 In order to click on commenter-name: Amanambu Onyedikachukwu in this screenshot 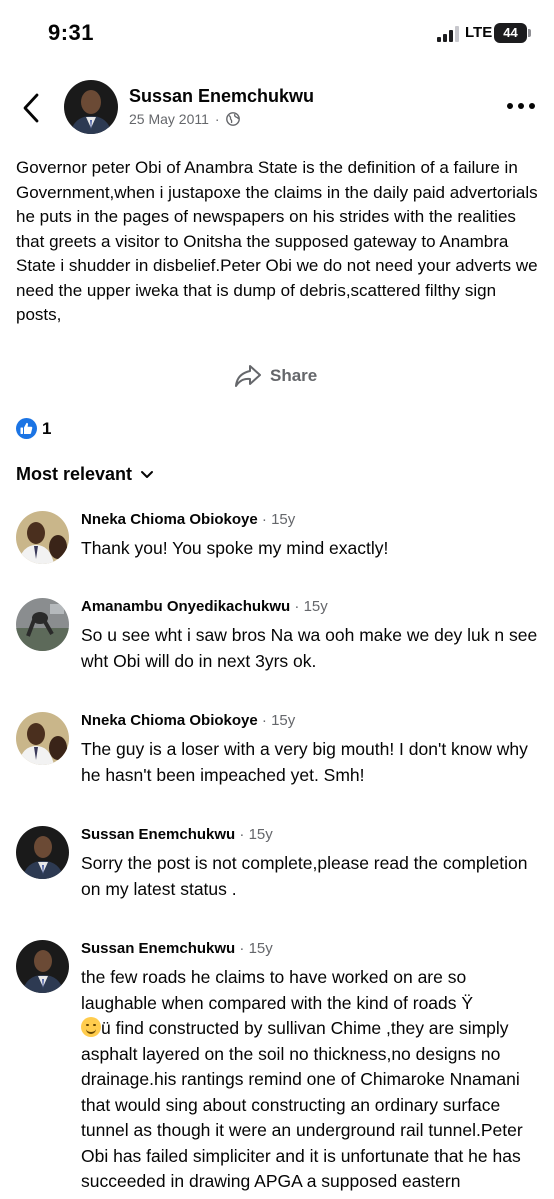, I will do `click(185, 606)`.